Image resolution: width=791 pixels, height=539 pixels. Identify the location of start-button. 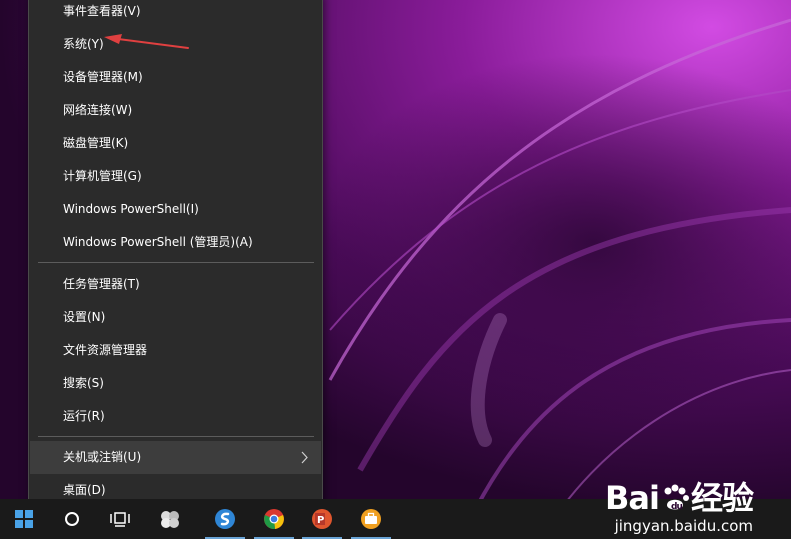
(24, 519).